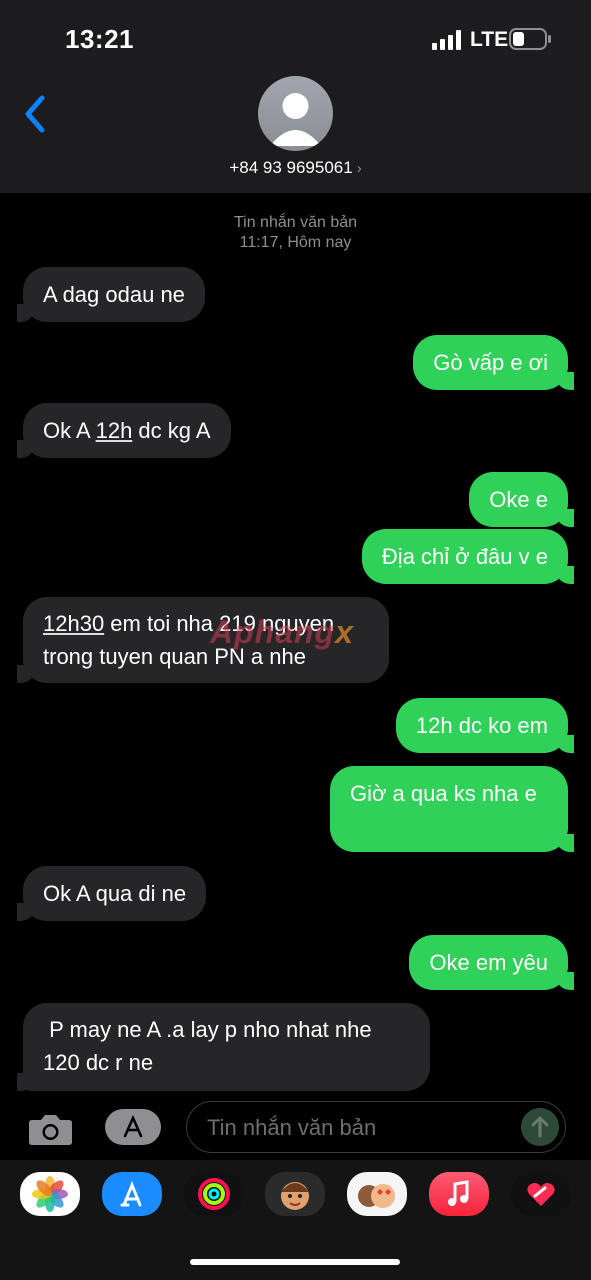 The height and width of the screenshot is (1280, 591). I want to click on conversation-header: +84 93 9695061 ›, so click(295, 131).